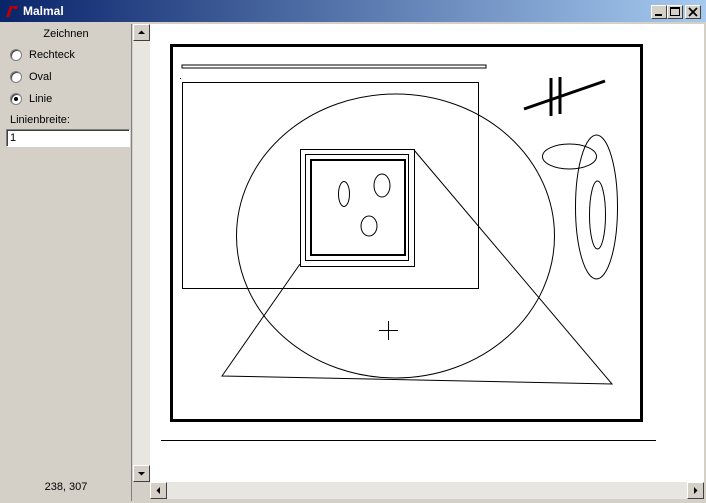 The height and width of the screenshot is (503, 706). What do you see at coordinates (659, 12) in the screenshot?
I see `minimize-button` at bounding box center [659, 12].